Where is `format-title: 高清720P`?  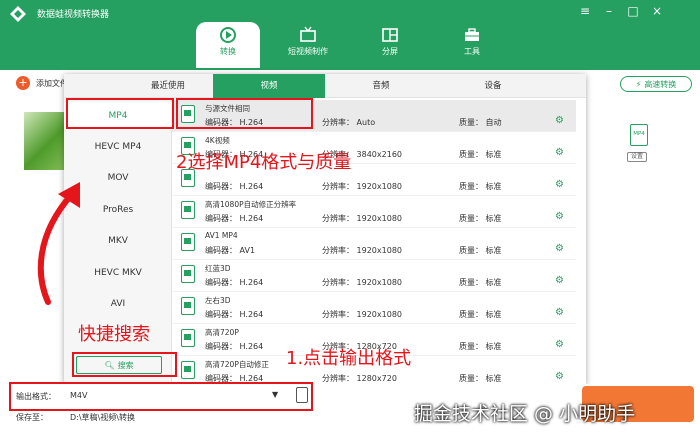
format-title: 高清720P is located at coordinates (222, 332).